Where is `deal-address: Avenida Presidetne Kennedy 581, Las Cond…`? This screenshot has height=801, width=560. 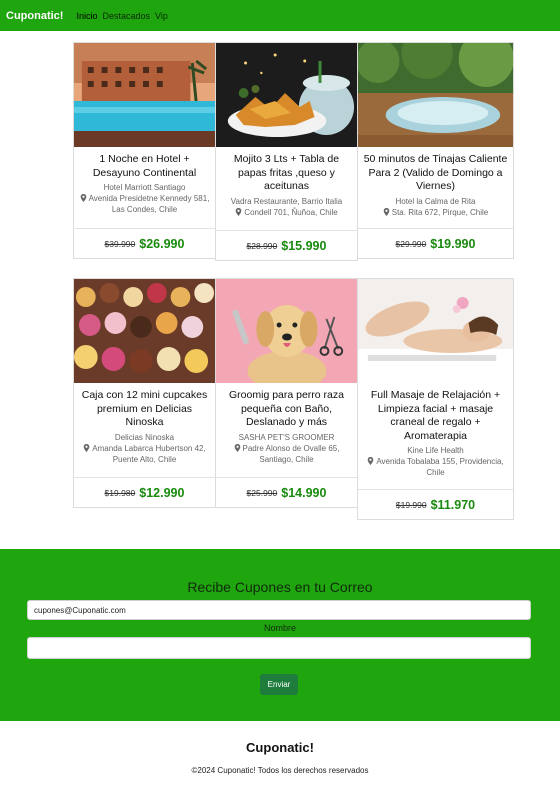
deal-address: Avenida Presidetne Kennedy 581, Las Cond… is located at coordinates (144, 204).